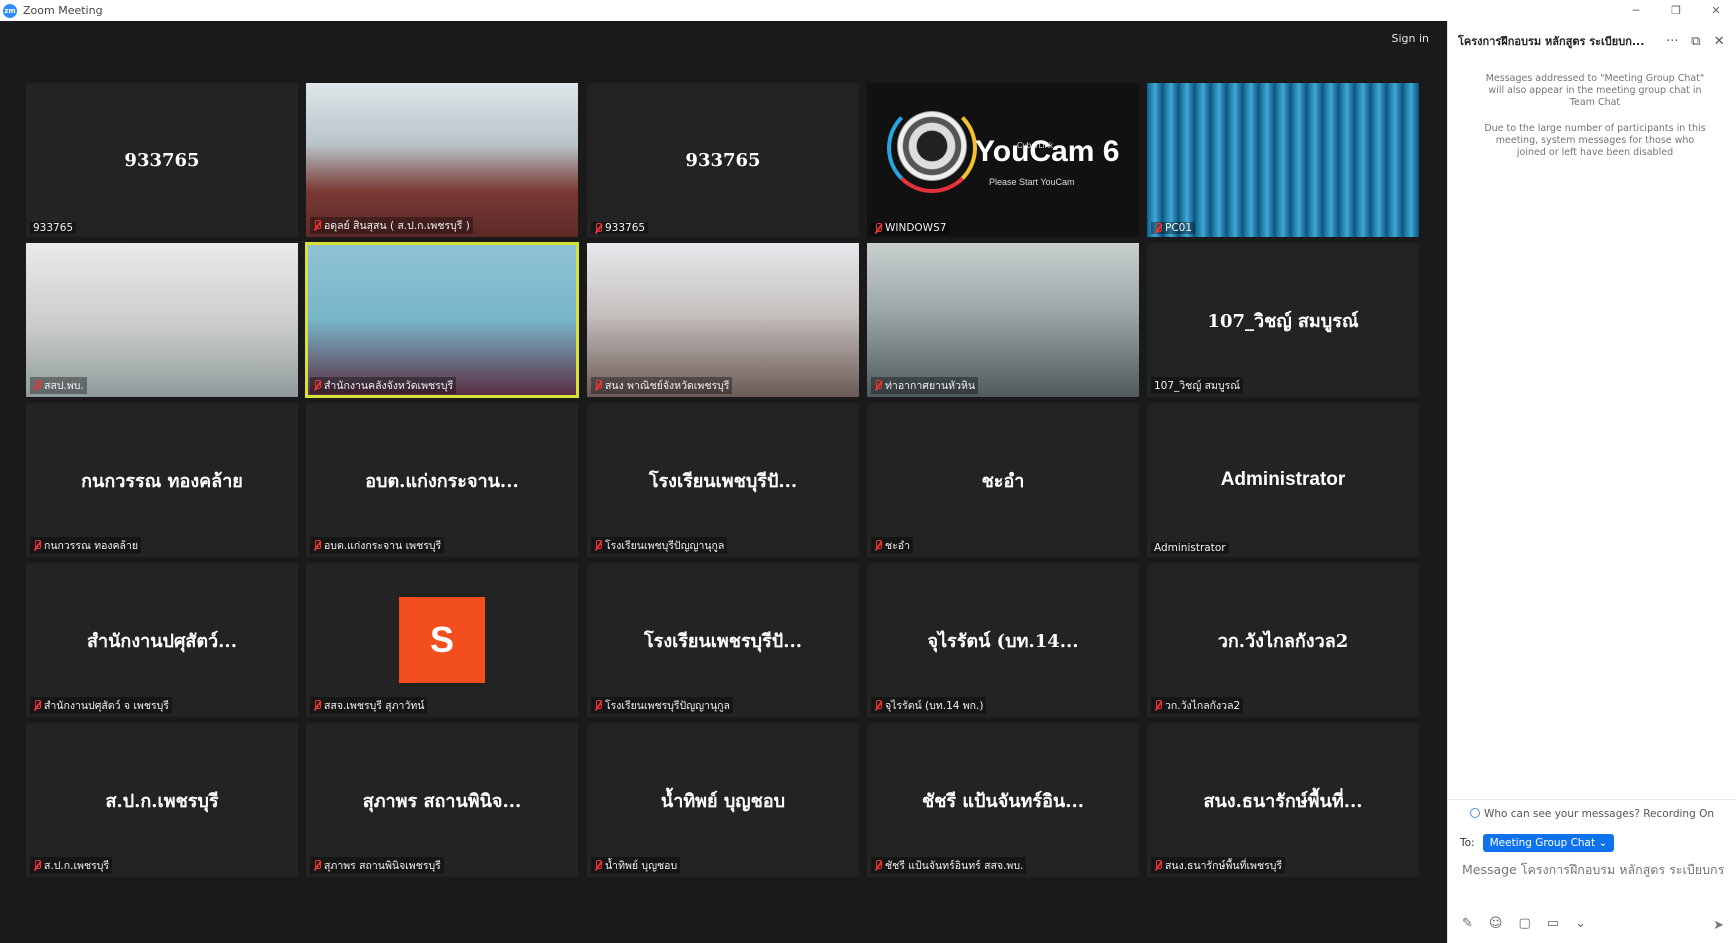  What do you see at coordinates (162, 480) in the screenshot?
I see `participant-tile: กนกวรรณ ทองคล้าย กนกวรรณ ทองคล้าย` at bounding box center [162, 480].